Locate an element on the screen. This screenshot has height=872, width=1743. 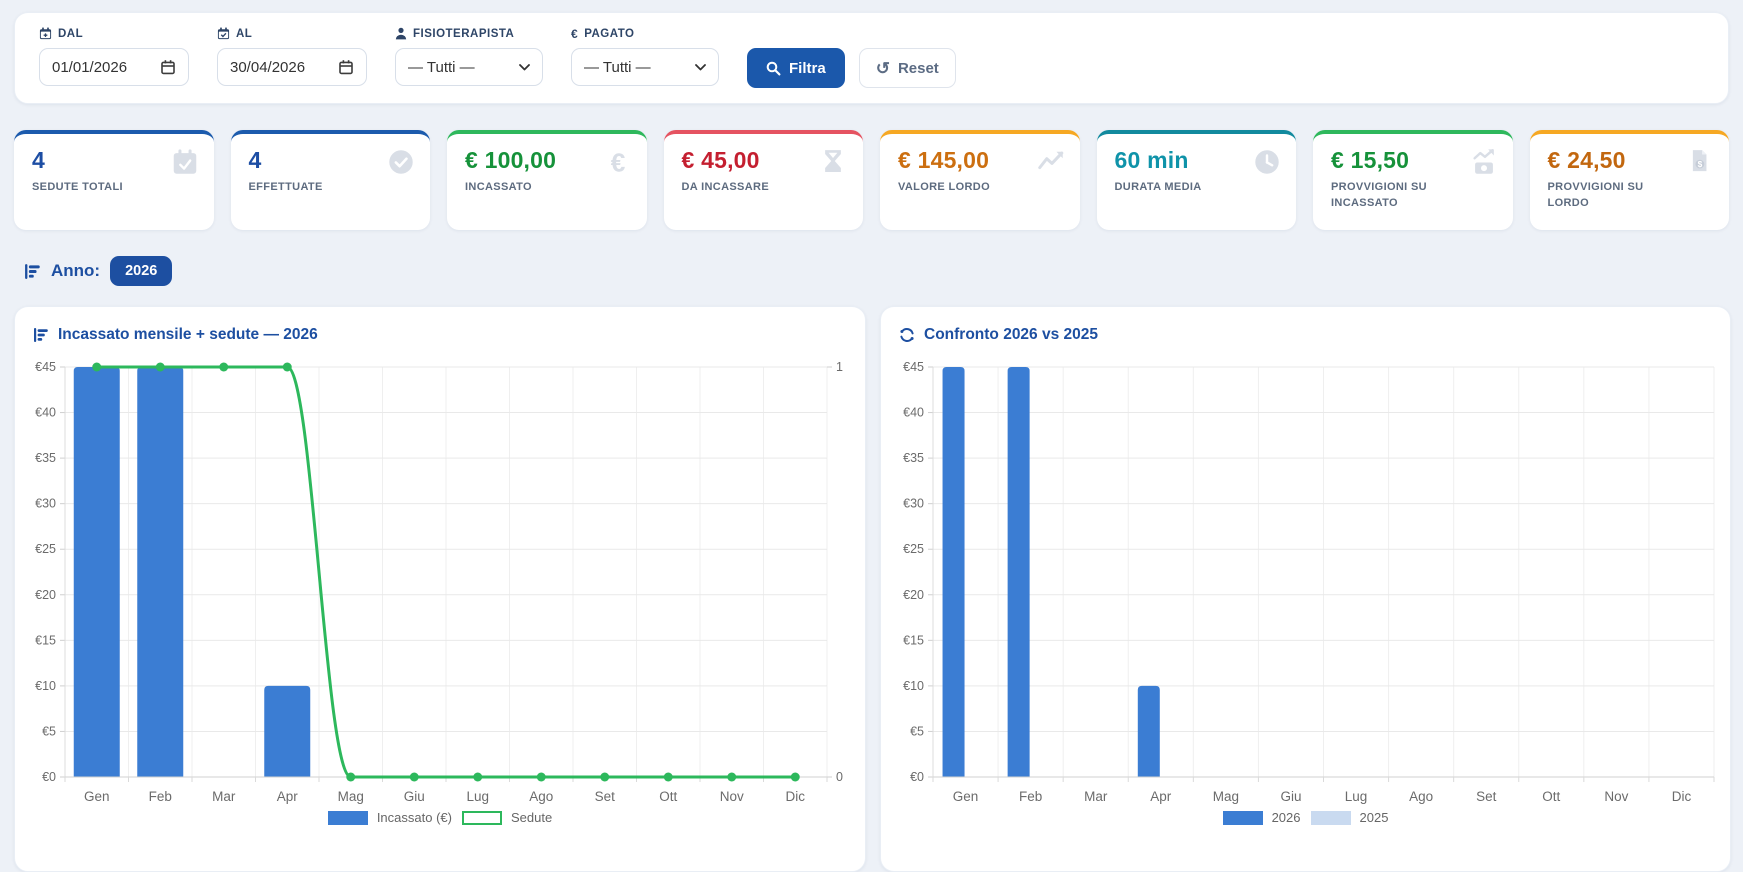
svg-text: Feb is located at coordinates (1030, 796).